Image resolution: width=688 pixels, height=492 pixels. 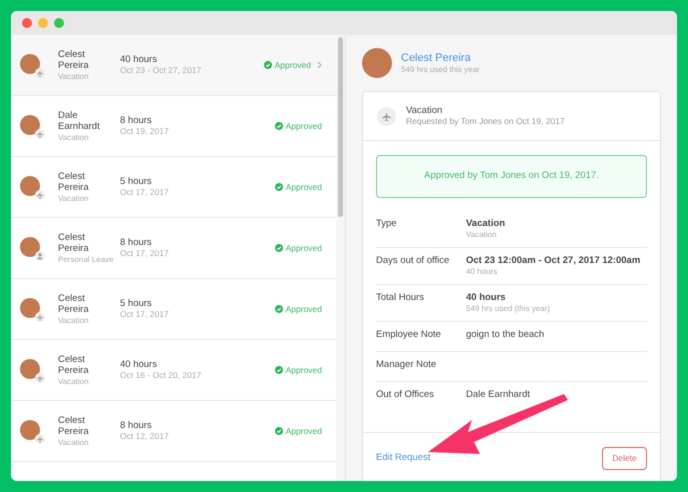 What do you see at coordinates (440, 69) in the screenshot?
I see `usage-text: 549 hrs used this year` at bounding box center [440, 69].